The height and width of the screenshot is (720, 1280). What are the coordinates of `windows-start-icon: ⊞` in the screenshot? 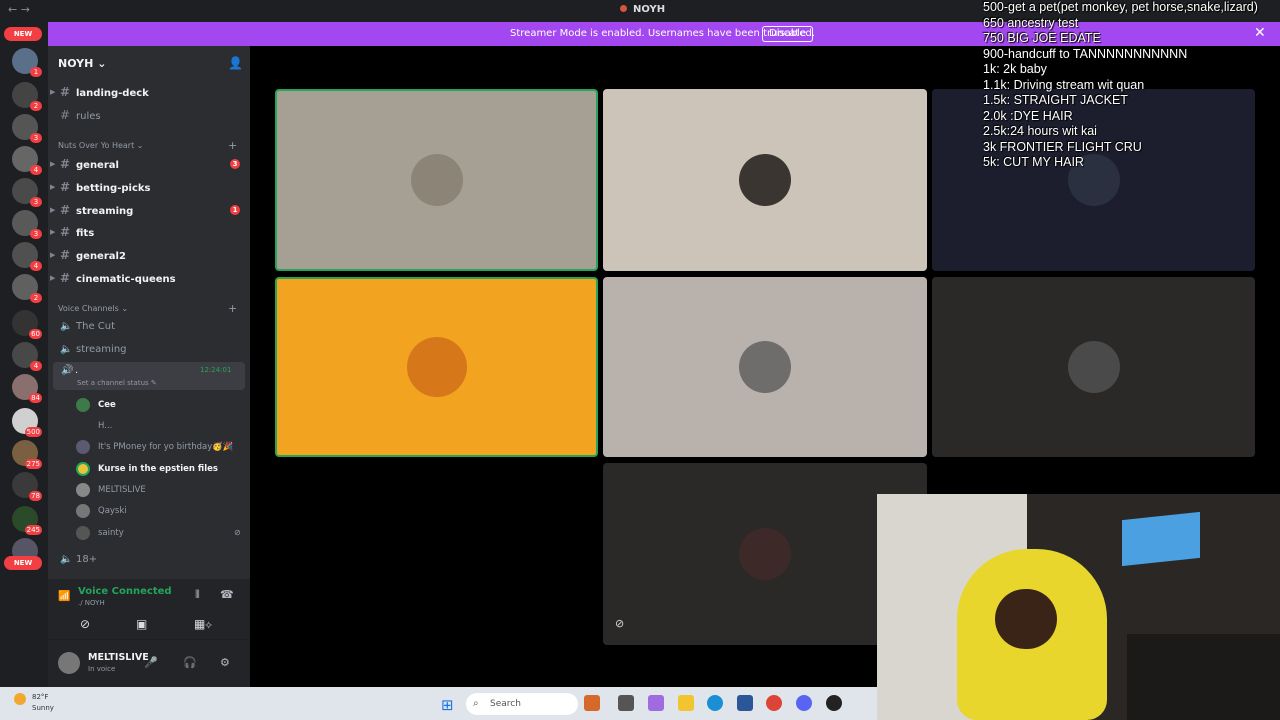 It's located at (447, 705).